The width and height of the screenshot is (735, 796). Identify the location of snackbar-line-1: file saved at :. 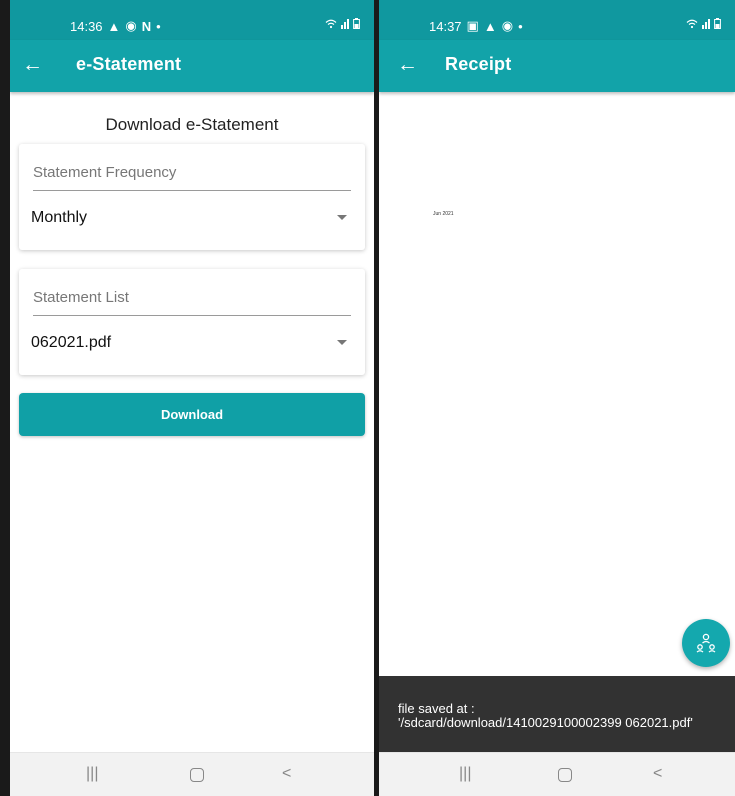
(436, 708).